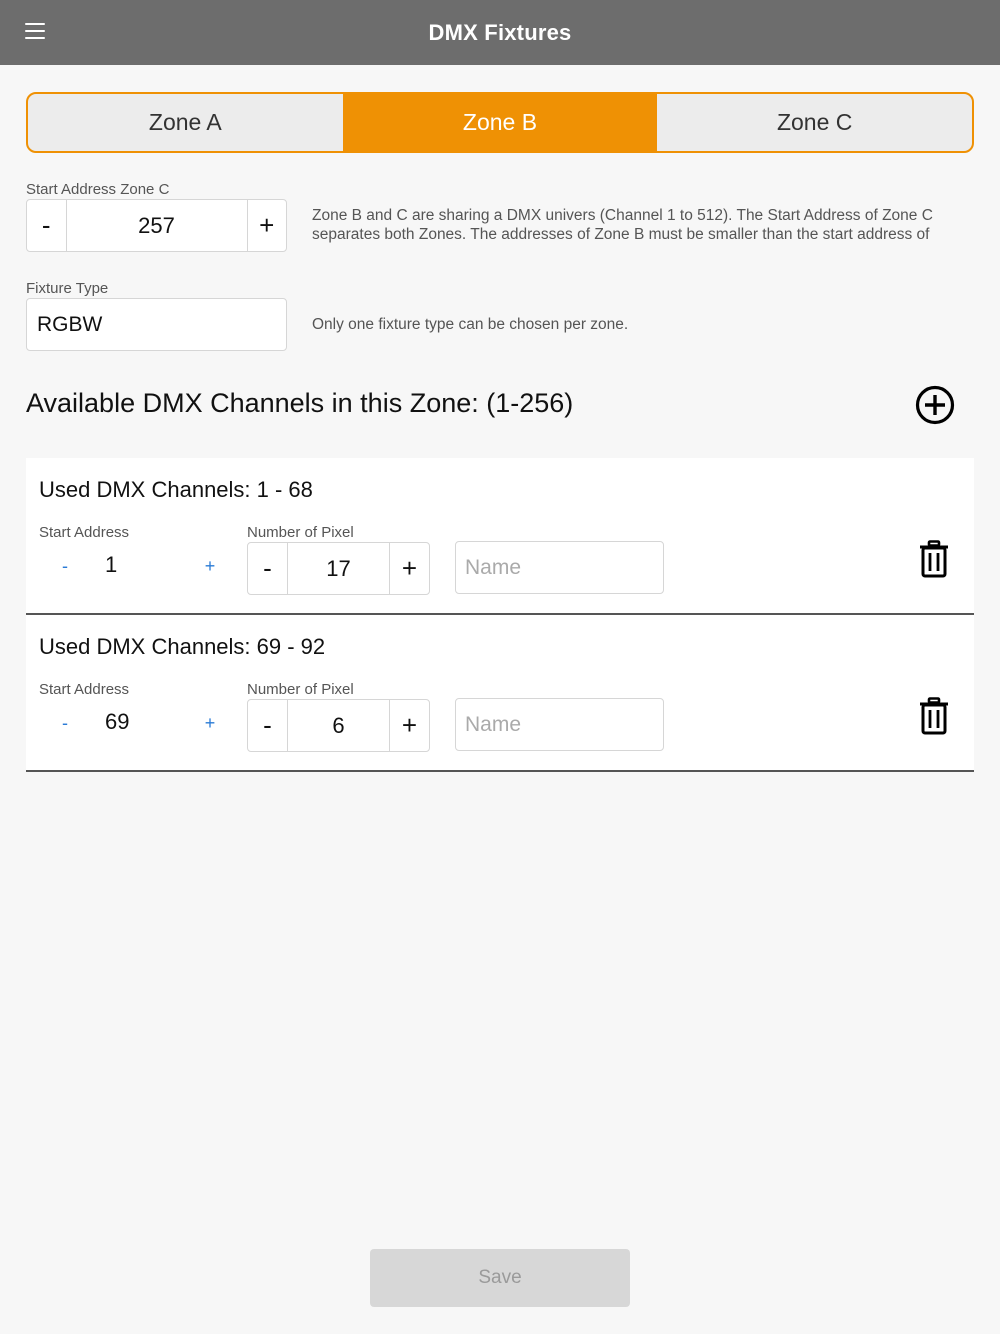 The height and width of the screenshot is (1334, 1000). I want to click on fixture-type-label: Fixture Type, so click(67, 288).